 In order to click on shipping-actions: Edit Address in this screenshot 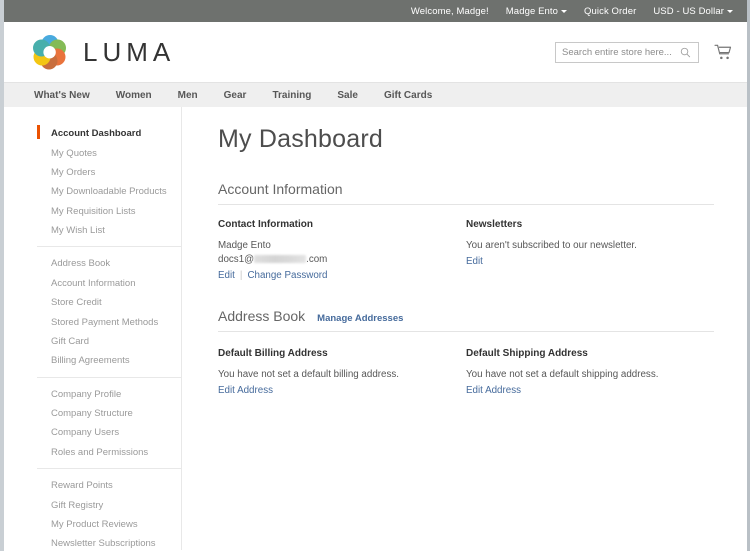, I will do `click(590, 390)`.